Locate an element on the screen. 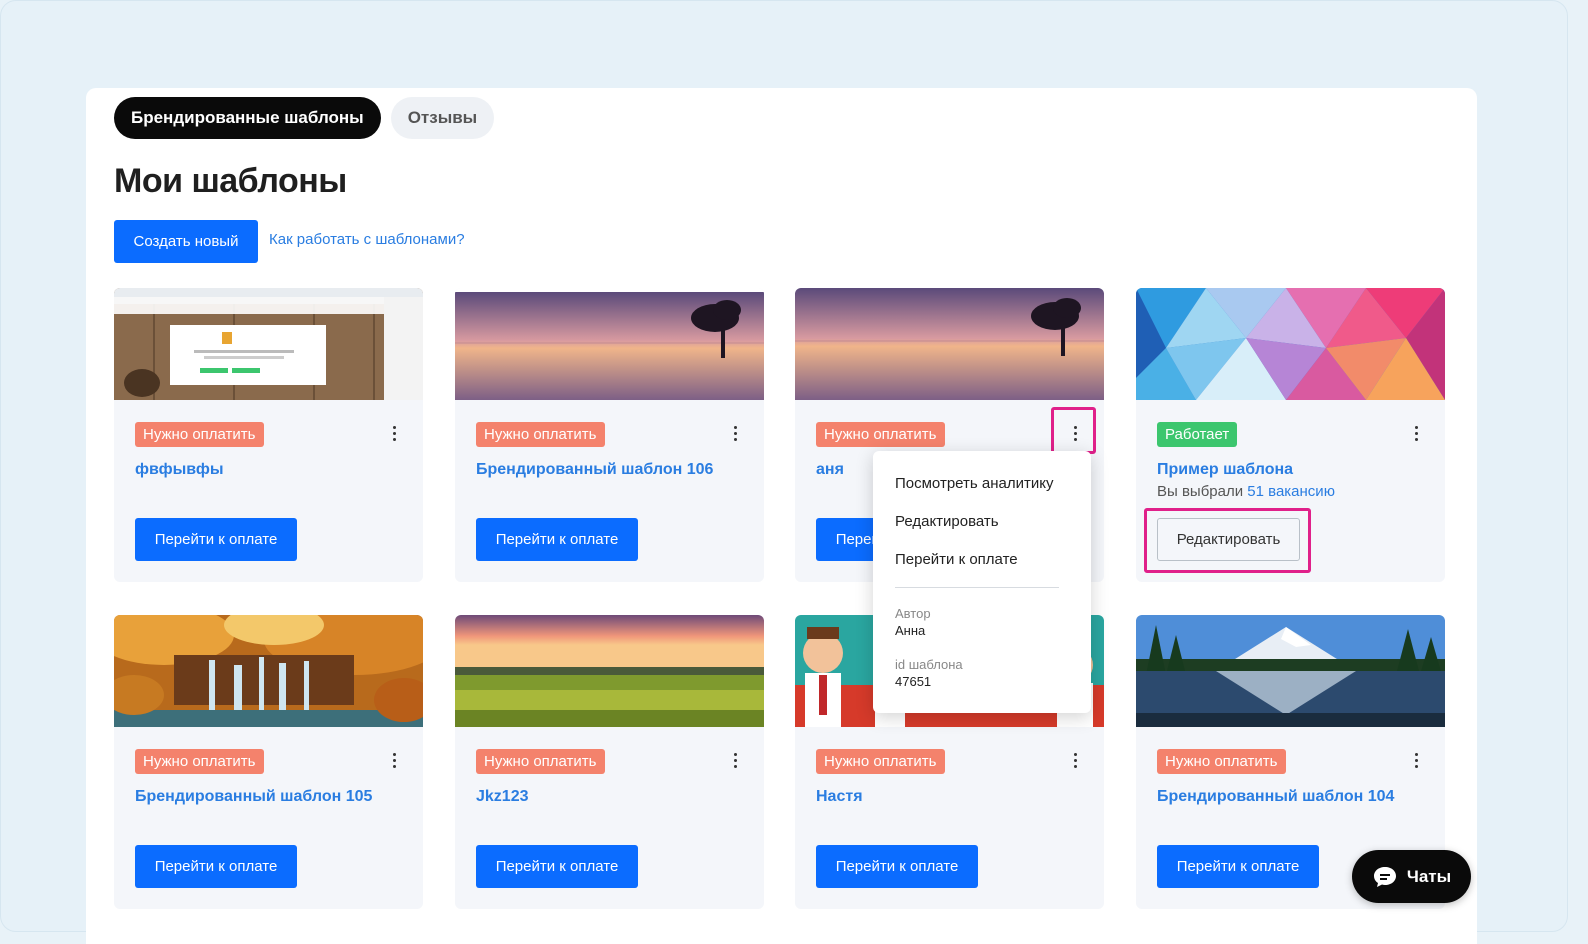 The width and height of the screenshot is (1588, 944). template-title: Jkz123 is located at coordinates (502, 797).